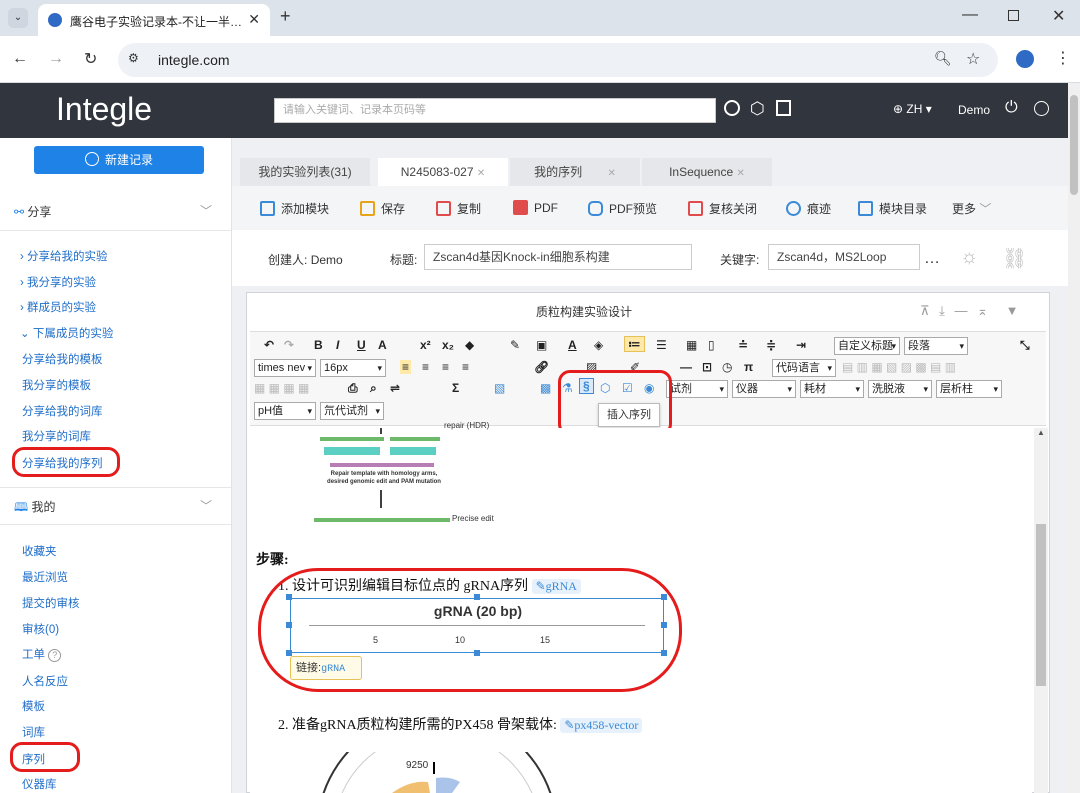  What do you see at coordinates (440, 772) in the screenshot?
I see `plasmid-map` at bounding box center [440, 772].